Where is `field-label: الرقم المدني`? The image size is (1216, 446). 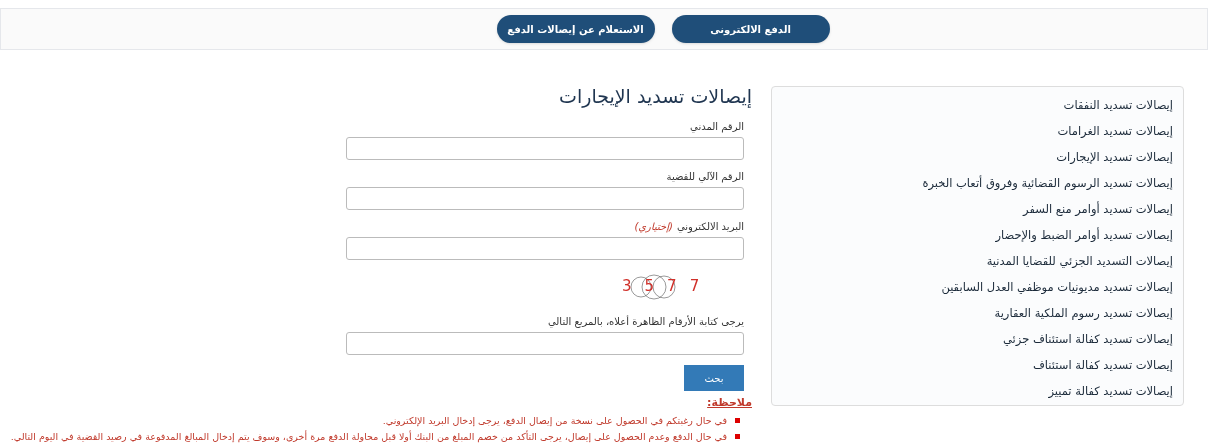 field-label: الرقم المدني is located at coordinates (717, 126).